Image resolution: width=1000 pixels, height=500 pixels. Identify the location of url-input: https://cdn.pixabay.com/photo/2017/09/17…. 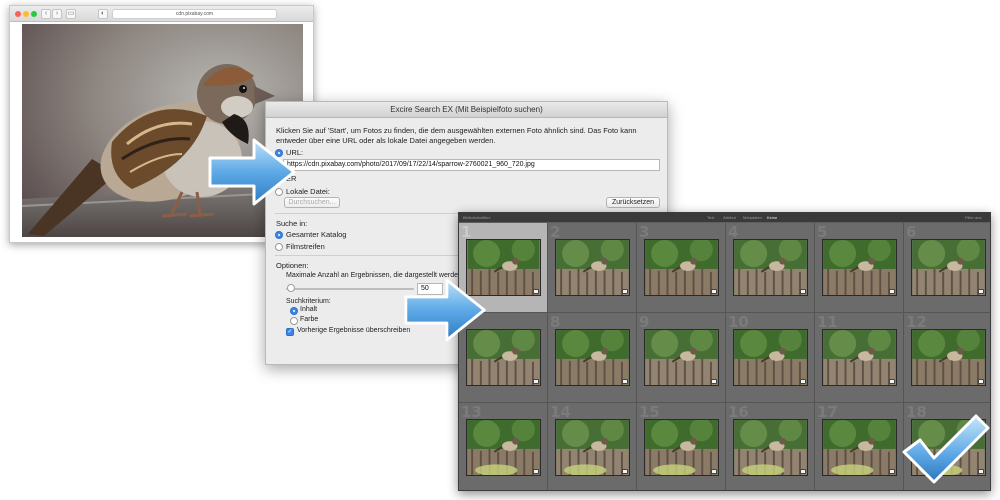
(471, 165).